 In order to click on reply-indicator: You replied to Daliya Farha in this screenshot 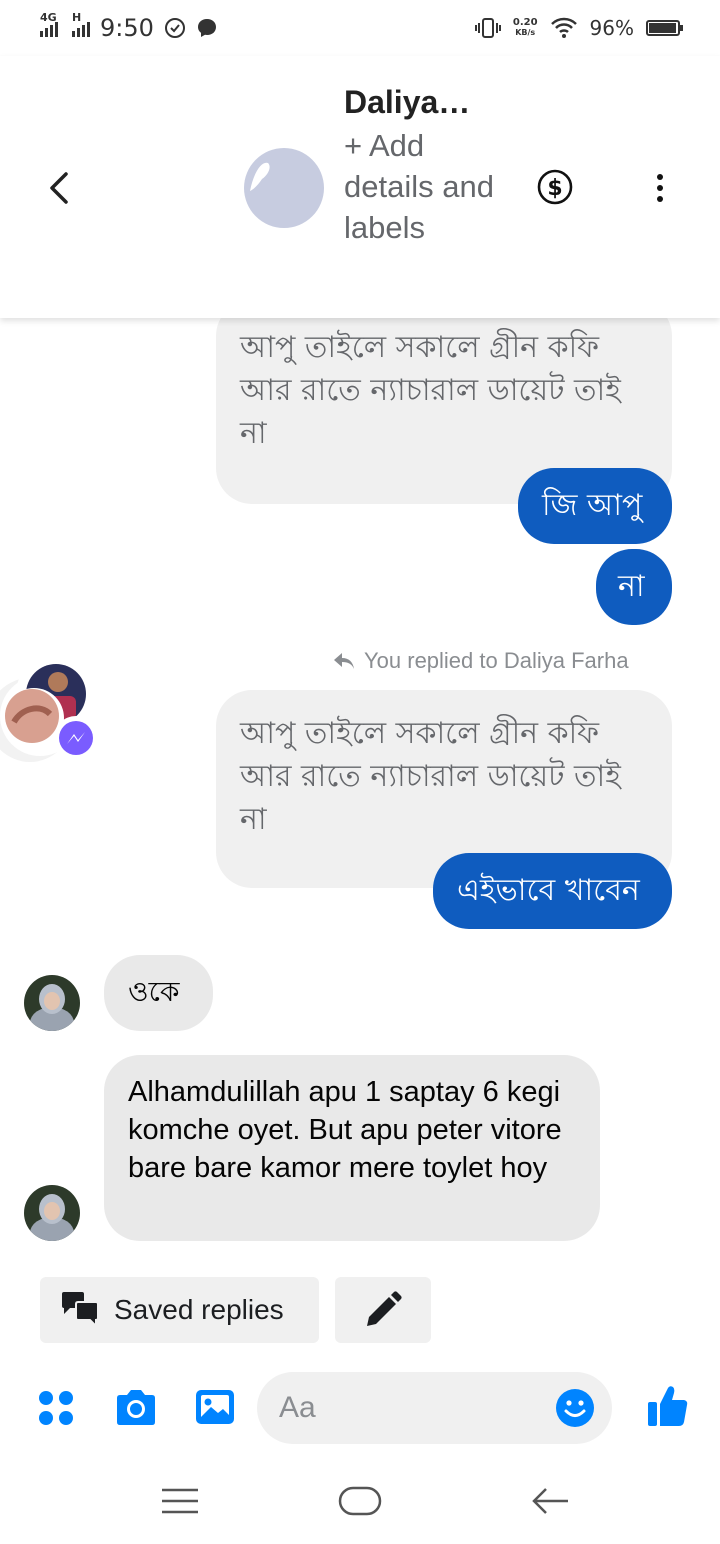, I will do `click(480, 661)`.